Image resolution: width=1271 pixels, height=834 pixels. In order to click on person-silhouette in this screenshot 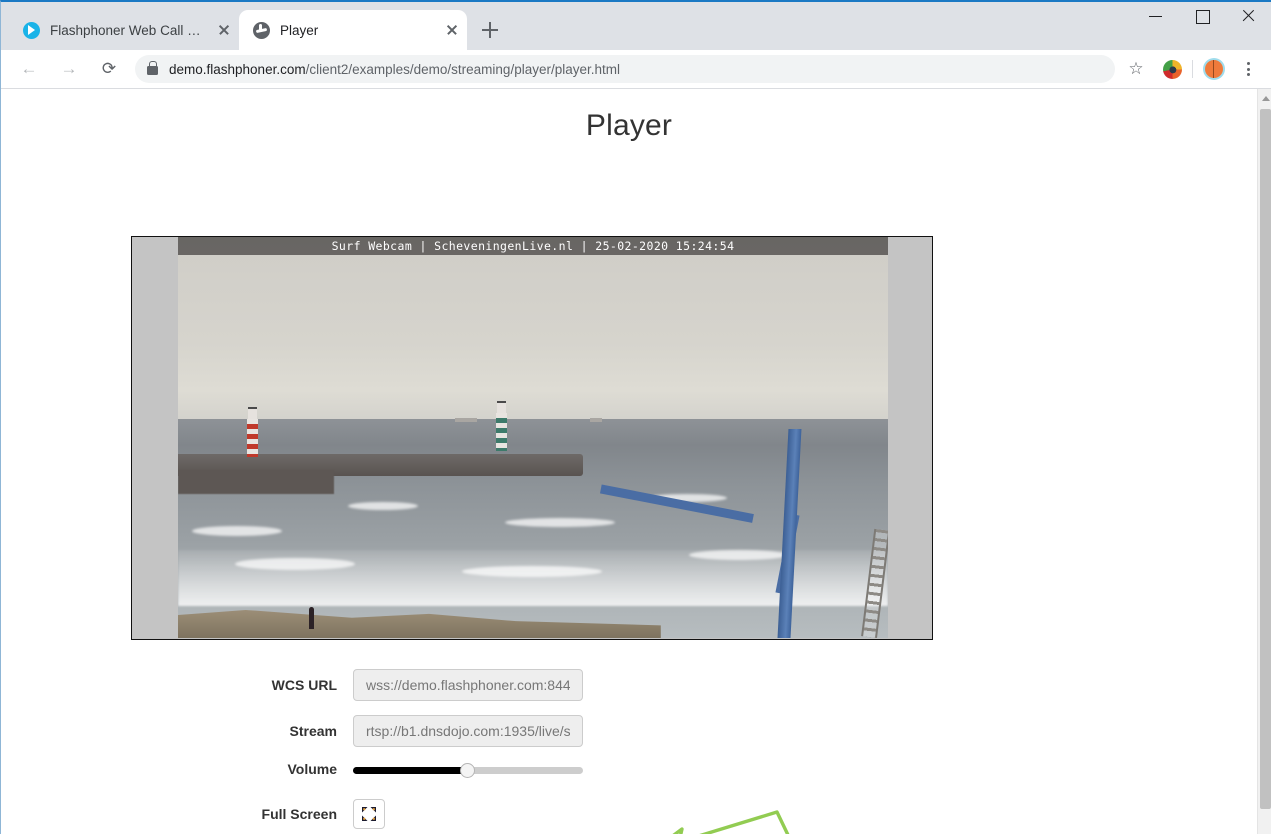, I will do `click(312, 618)`.